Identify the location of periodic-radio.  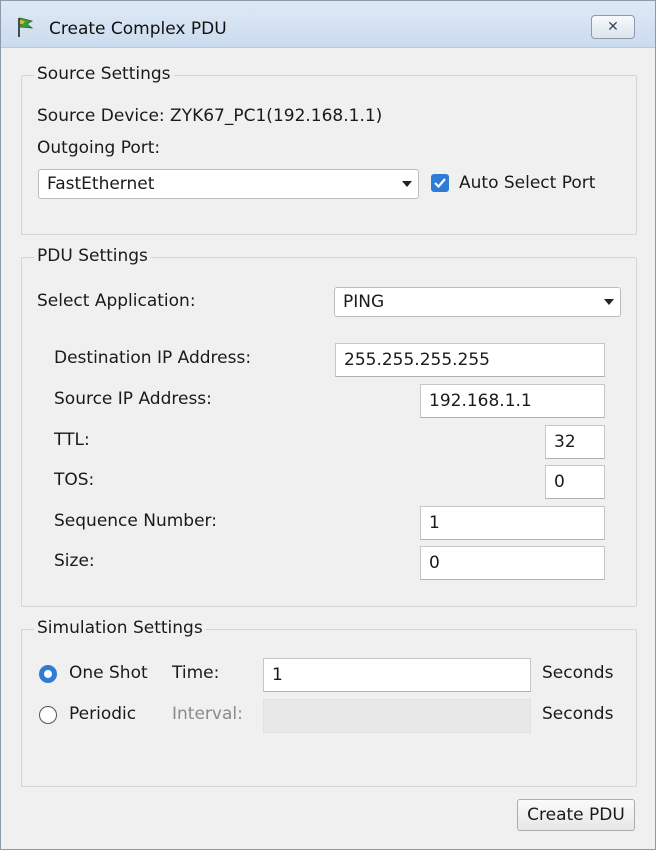
(48, 715).